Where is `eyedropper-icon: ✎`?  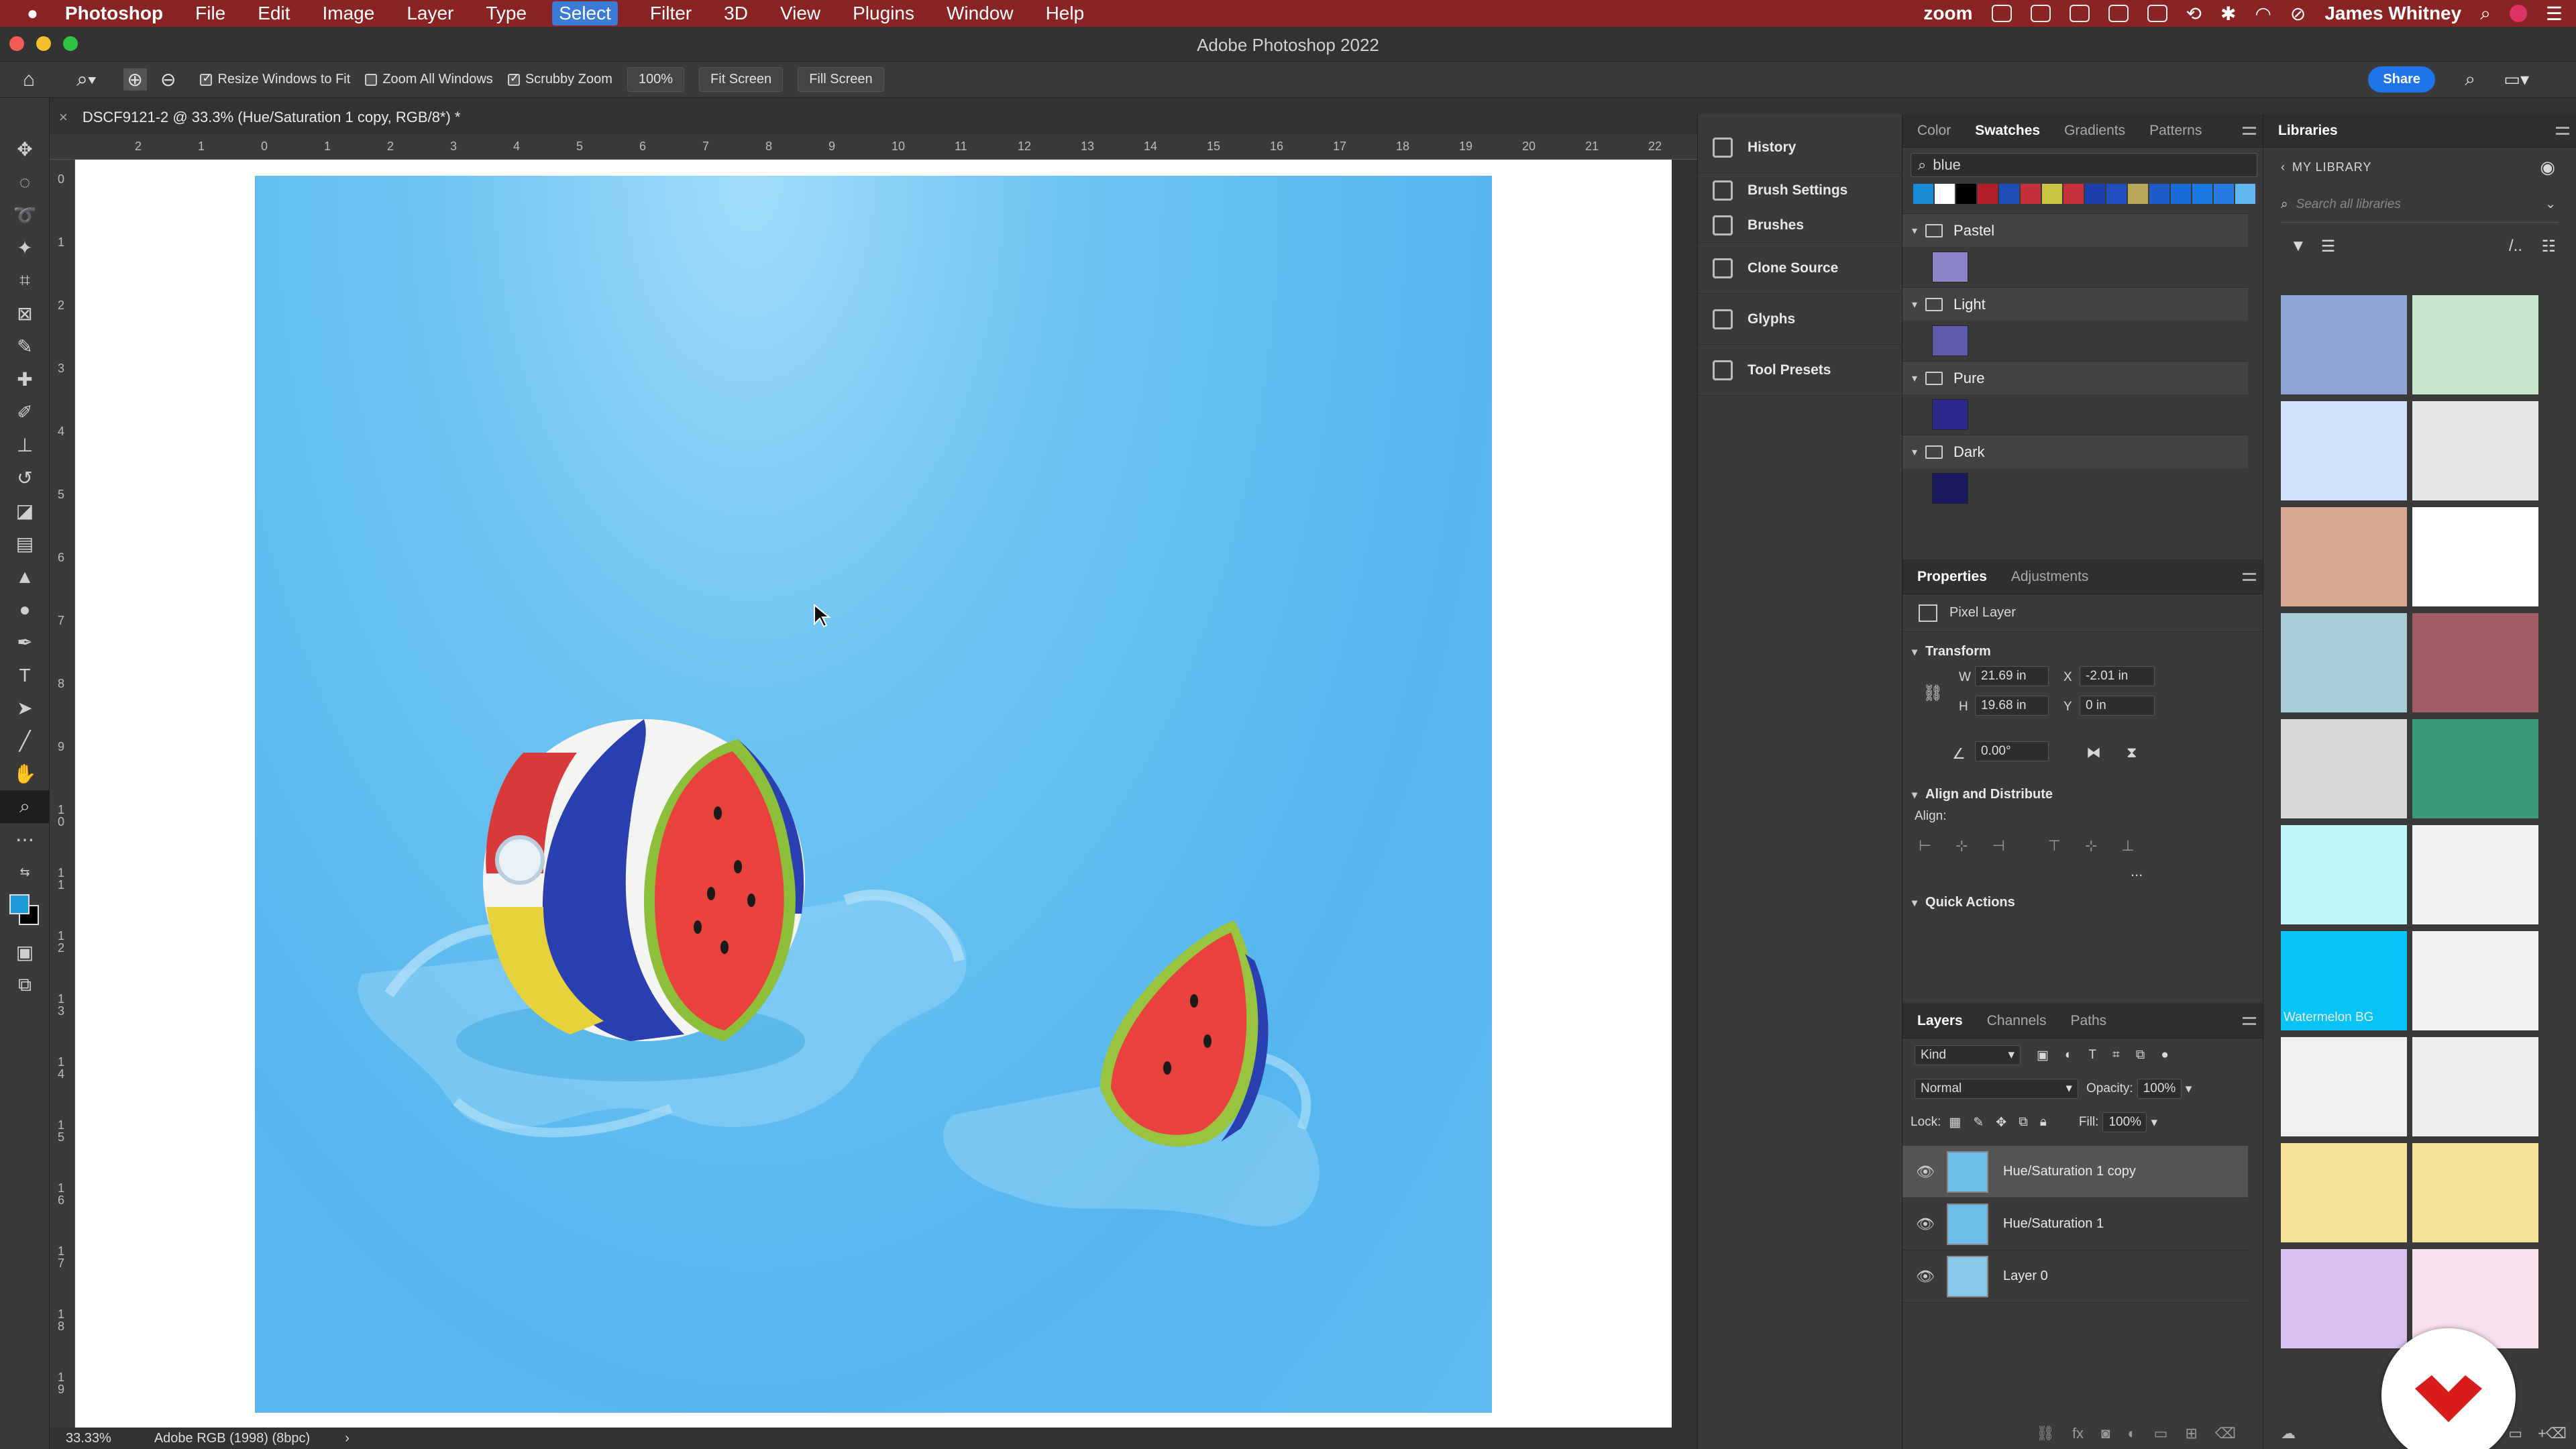 eyedropper-icon: ✎ is located at coordinates (25, 346).